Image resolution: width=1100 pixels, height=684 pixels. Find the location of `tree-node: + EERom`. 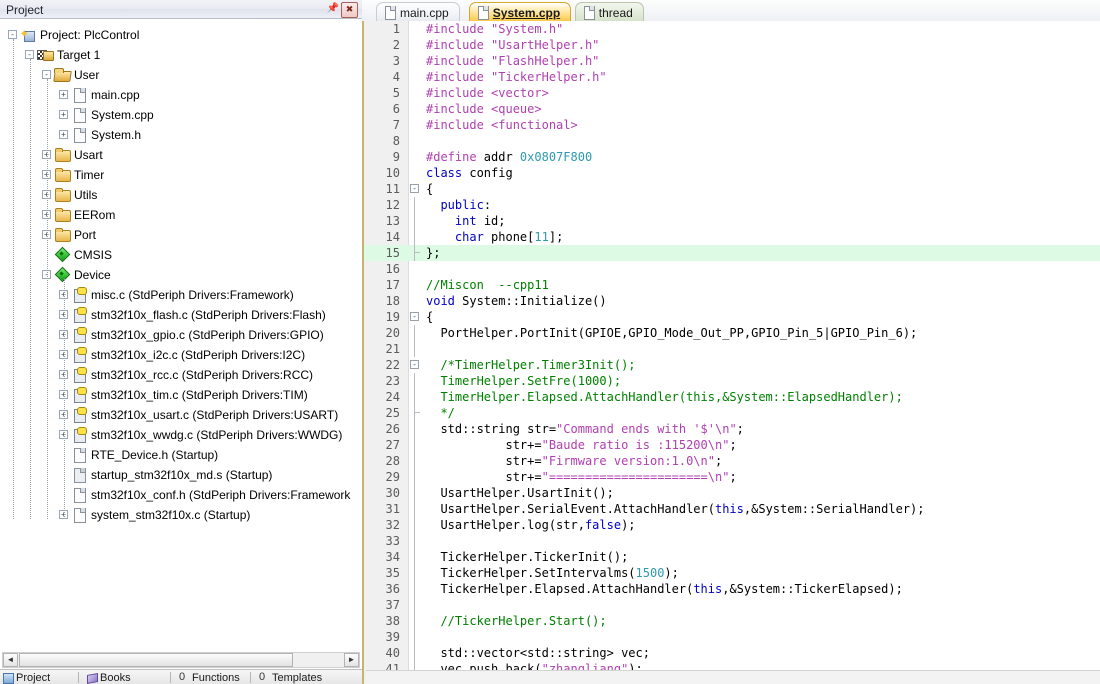

tree-node: + EERom is located at coordinates (185, 214).